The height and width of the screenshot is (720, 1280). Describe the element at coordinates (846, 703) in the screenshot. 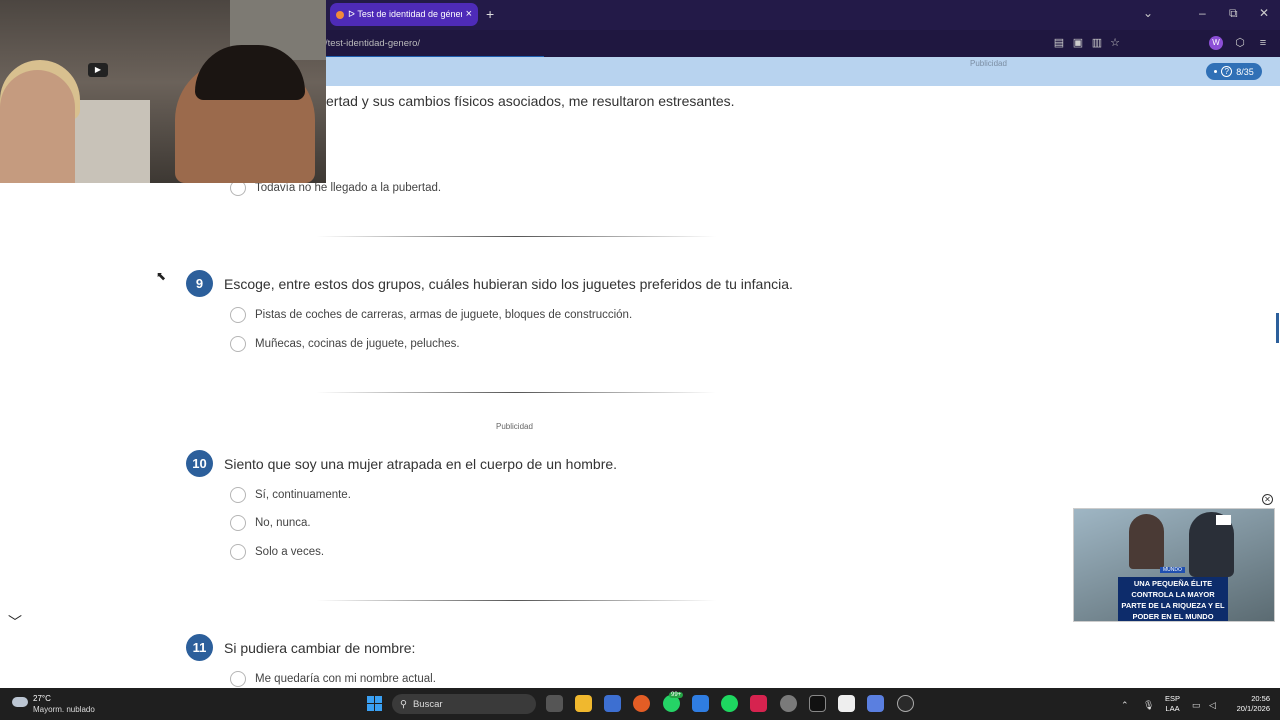

I see `capcut-icon` at that location.